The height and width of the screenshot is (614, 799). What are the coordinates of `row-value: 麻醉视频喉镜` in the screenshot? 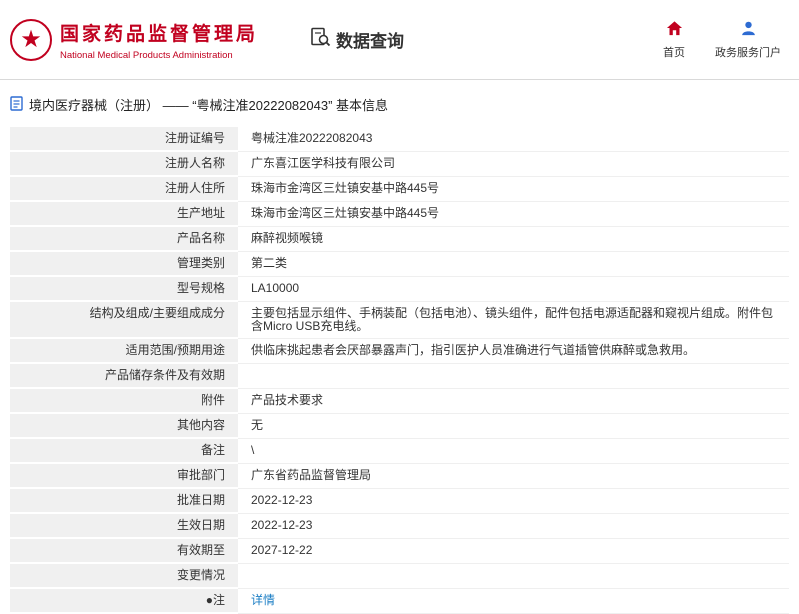 It's located at (513, 239).